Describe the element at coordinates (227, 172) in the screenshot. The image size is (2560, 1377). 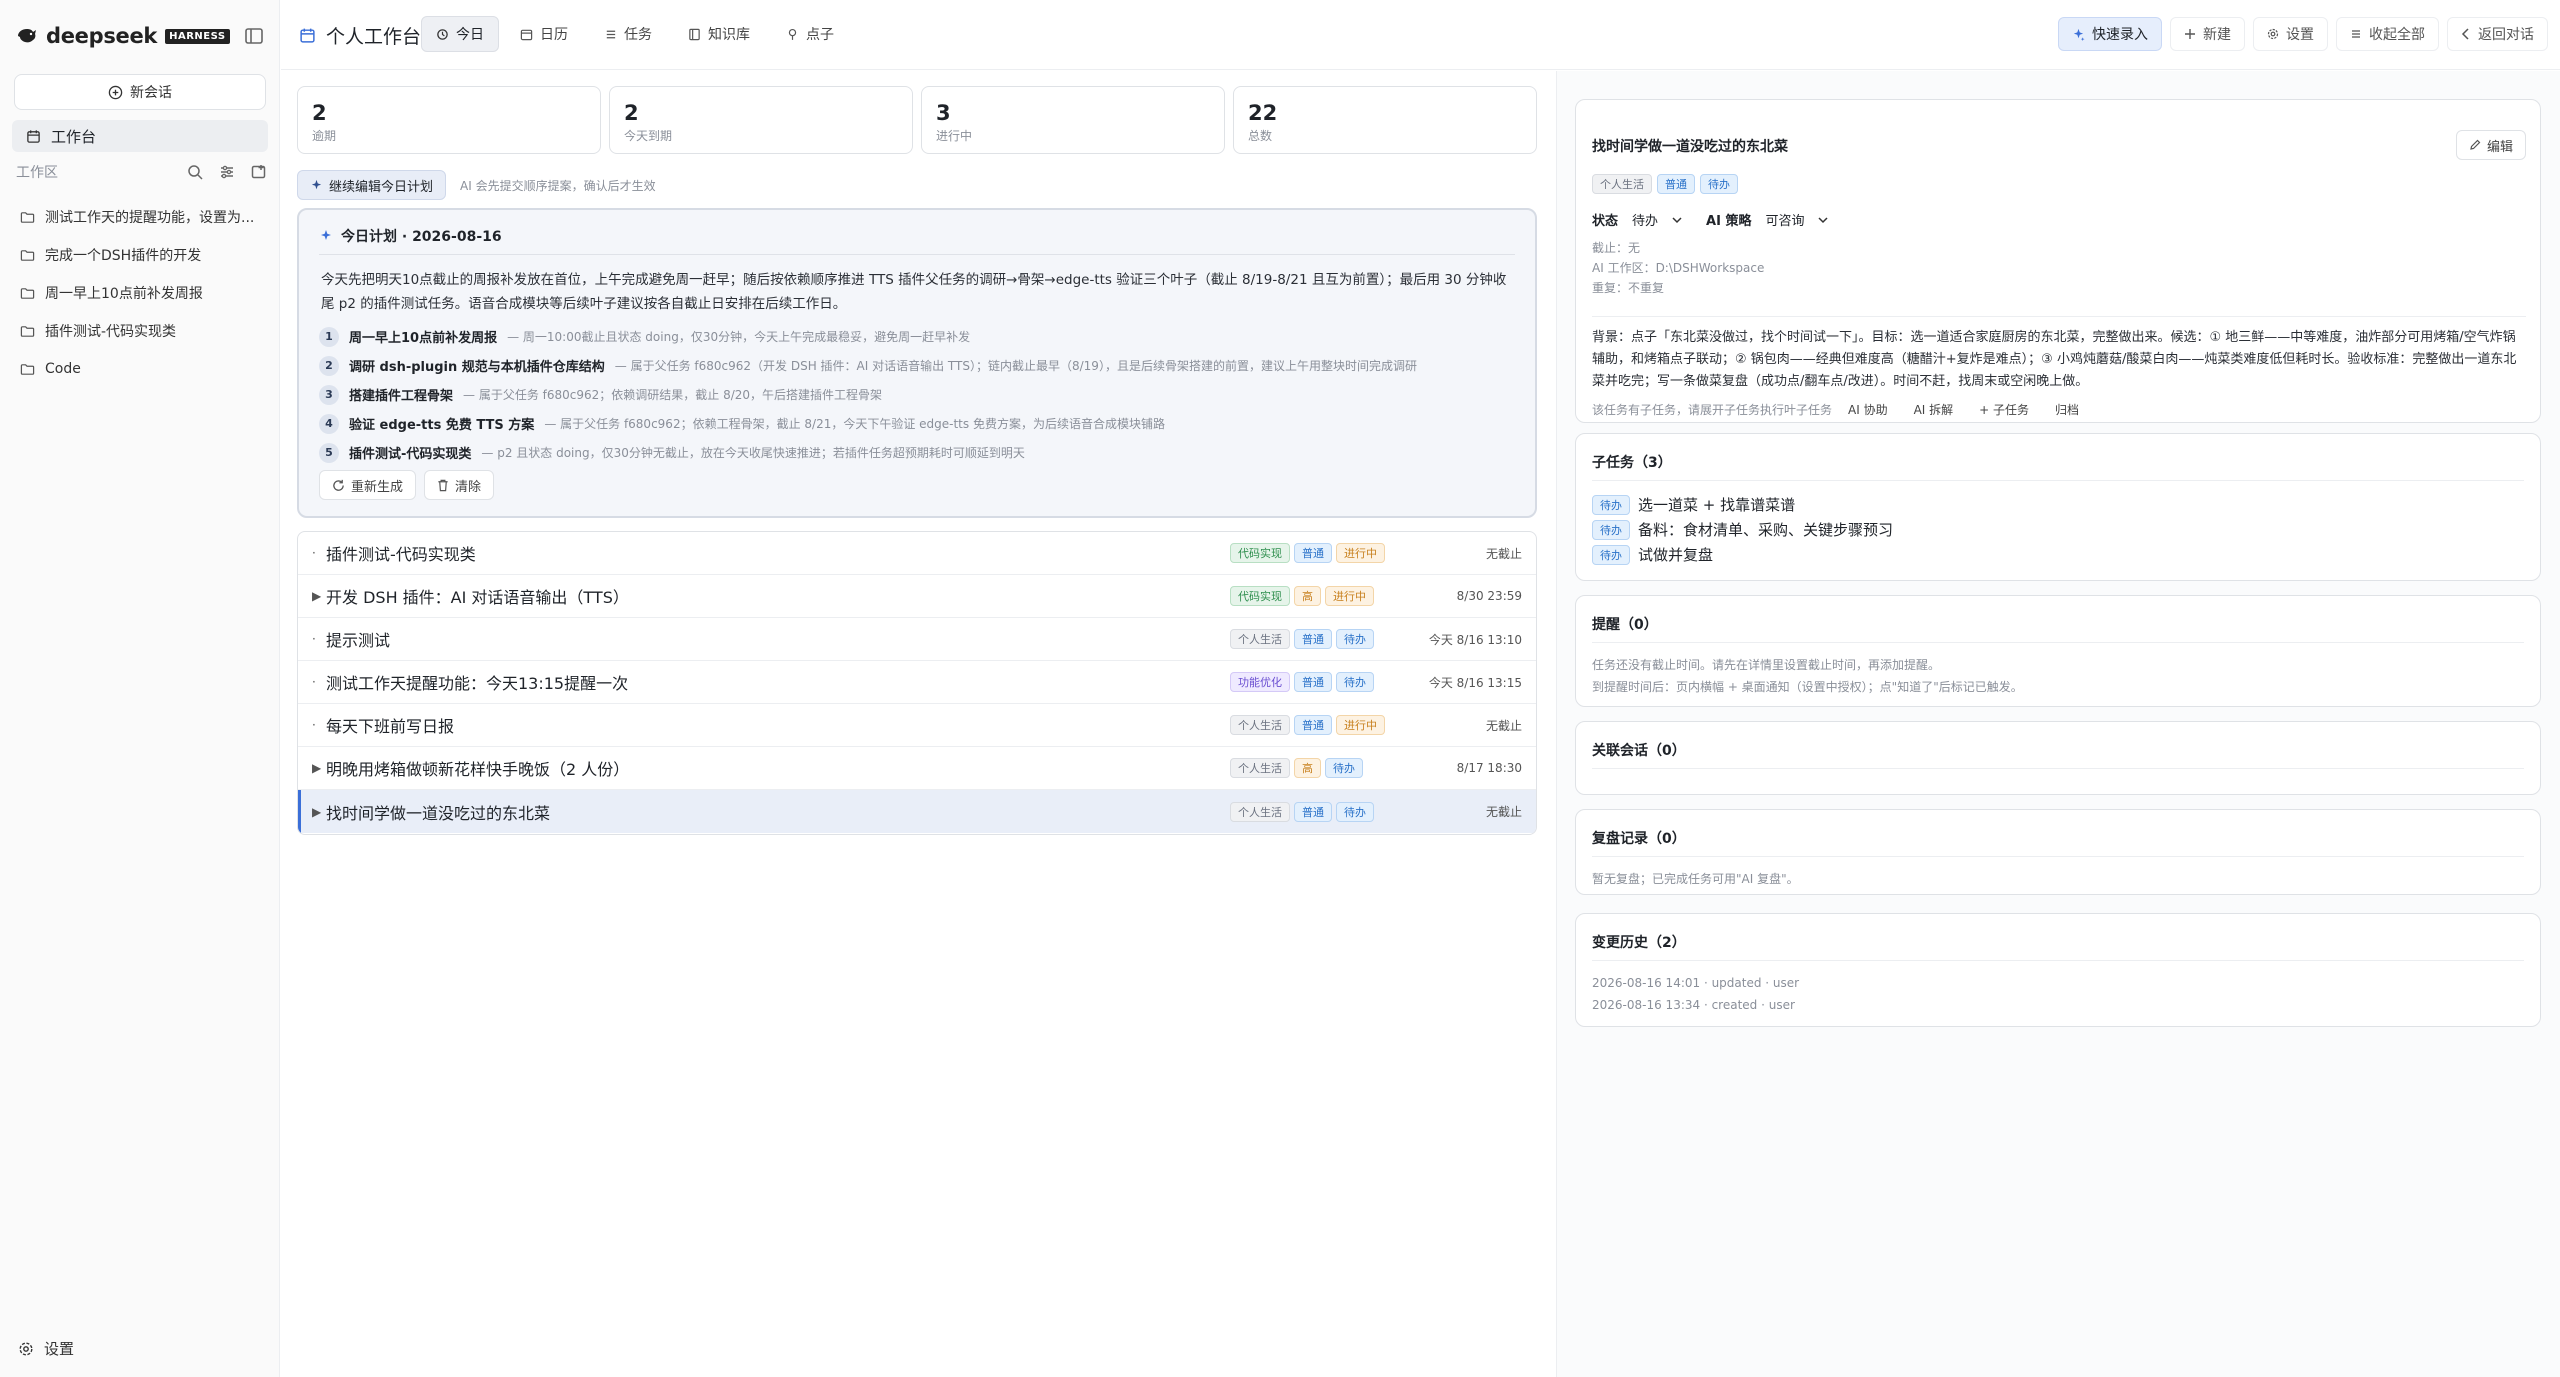
I see `filter-icon` at that location.